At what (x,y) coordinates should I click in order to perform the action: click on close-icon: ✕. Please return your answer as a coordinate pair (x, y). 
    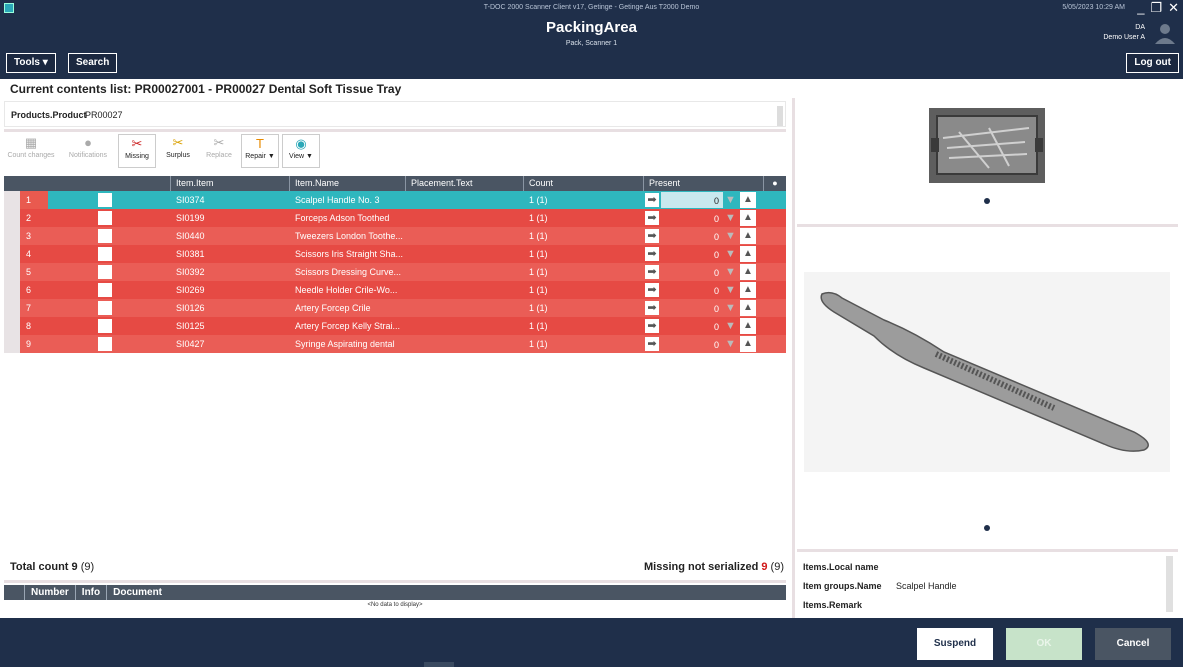
    Looking at the image, I should click on (1173, 8).